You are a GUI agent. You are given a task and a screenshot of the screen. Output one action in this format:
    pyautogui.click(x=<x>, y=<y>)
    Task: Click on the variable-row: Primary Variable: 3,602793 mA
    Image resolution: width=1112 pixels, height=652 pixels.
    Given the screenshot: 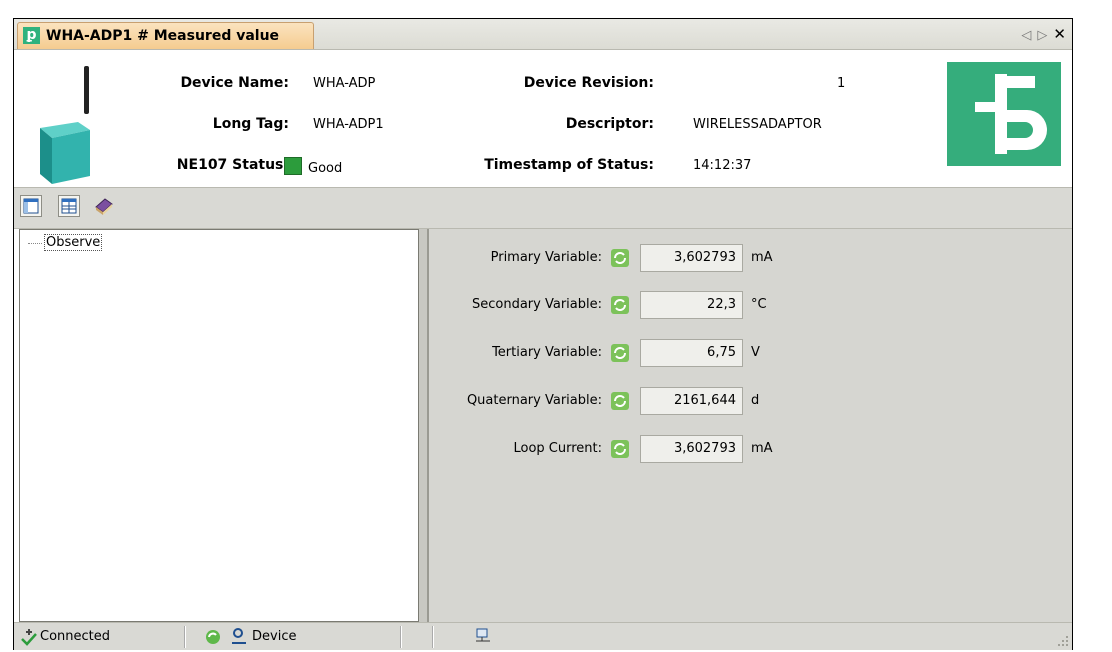 What is the action you would take?
    pyautogui.click(x=750, y=258)
    